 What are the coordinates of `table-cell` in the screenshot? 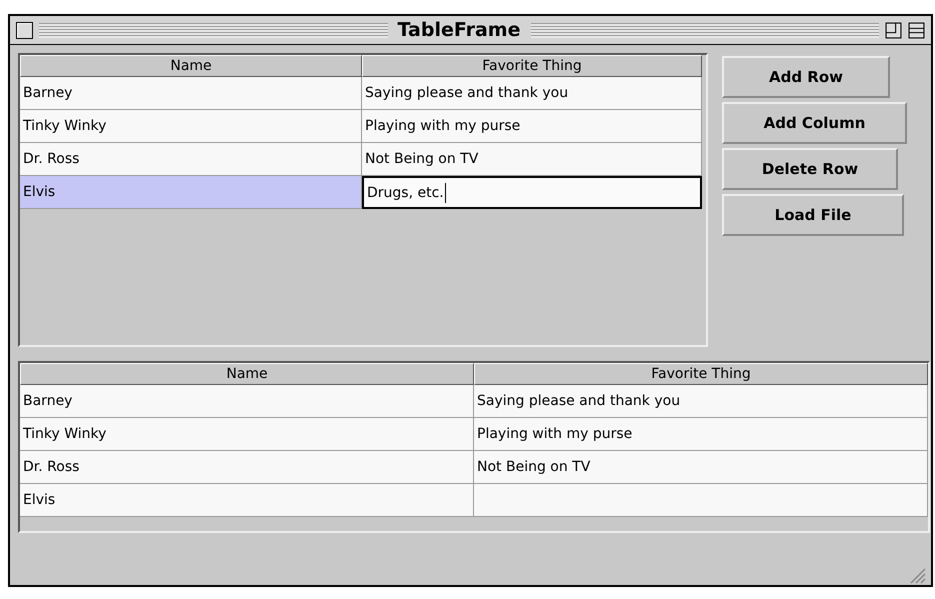 It's located at (701, 500).